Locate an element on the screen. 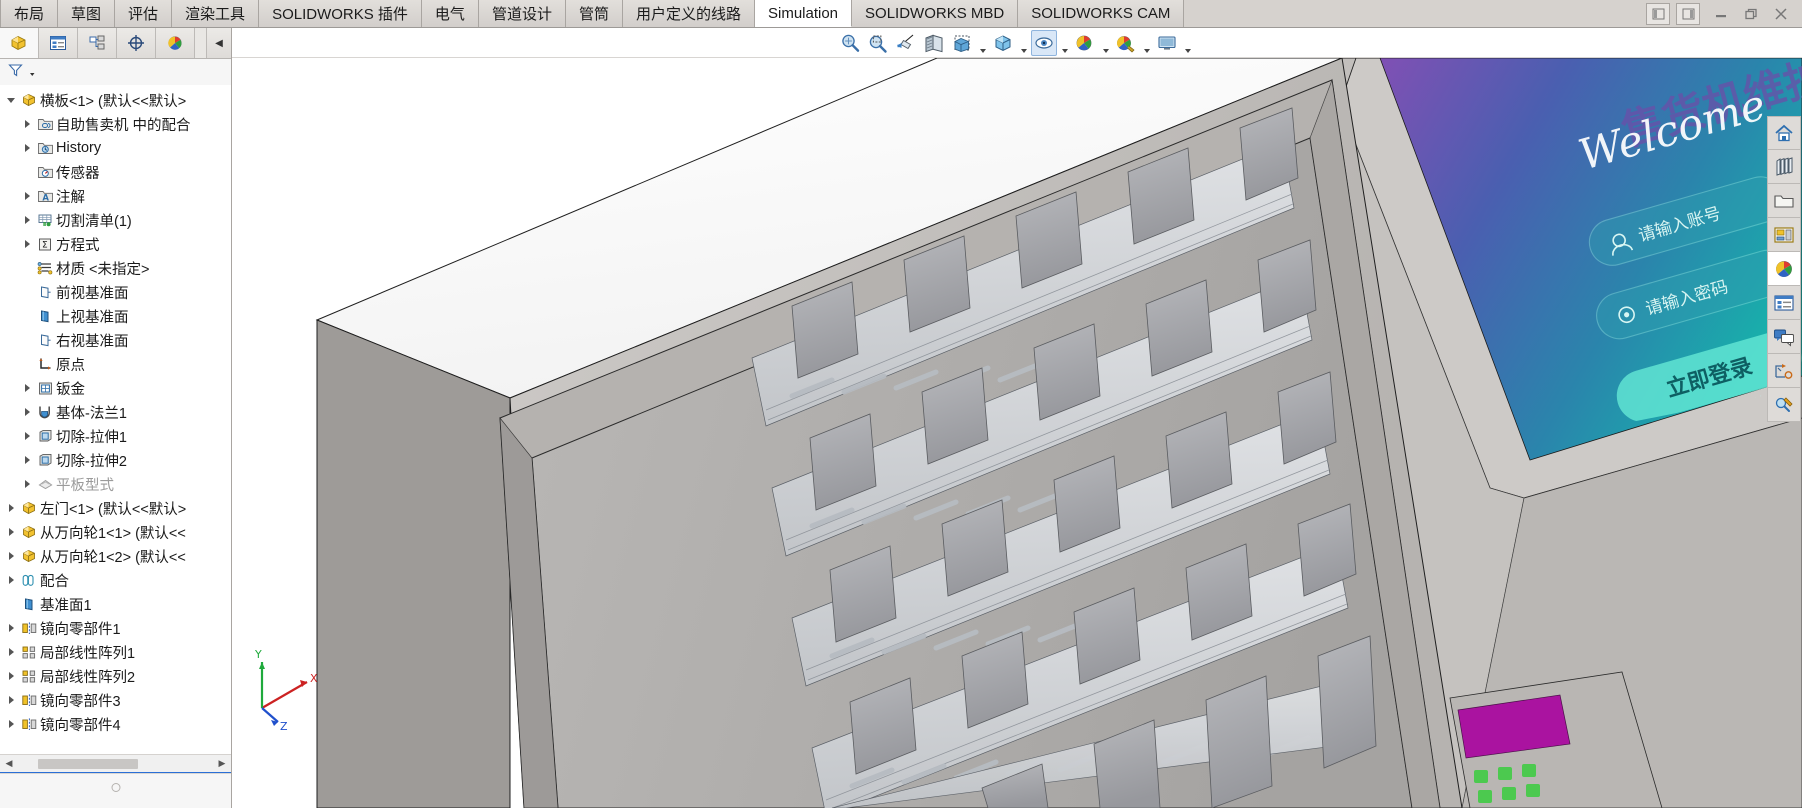 The image size is (1802, 808). filter-dropdown-icon is located at coordinates (32, 72).